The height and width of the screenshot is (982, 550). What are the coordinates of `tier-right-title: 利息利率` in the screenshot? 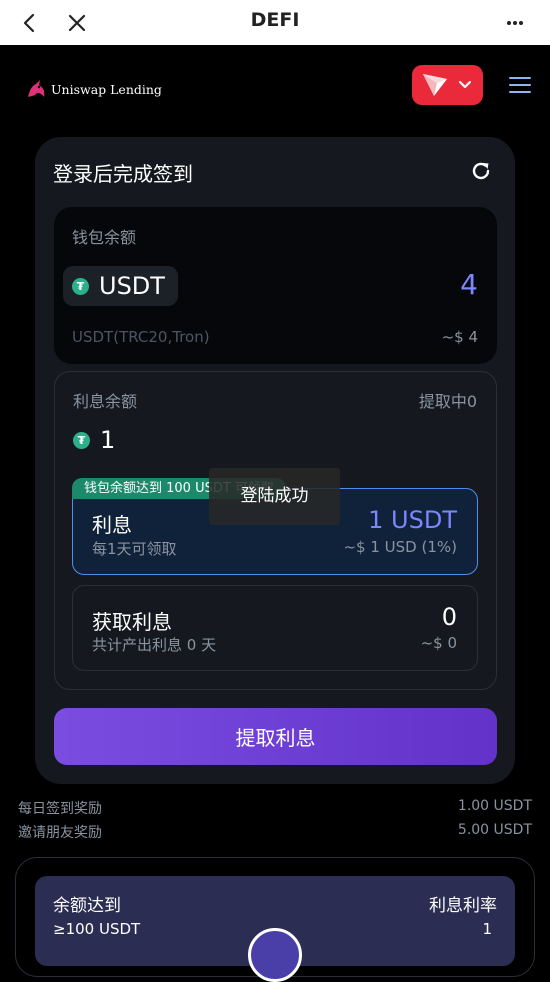 It's located at (463, 906).